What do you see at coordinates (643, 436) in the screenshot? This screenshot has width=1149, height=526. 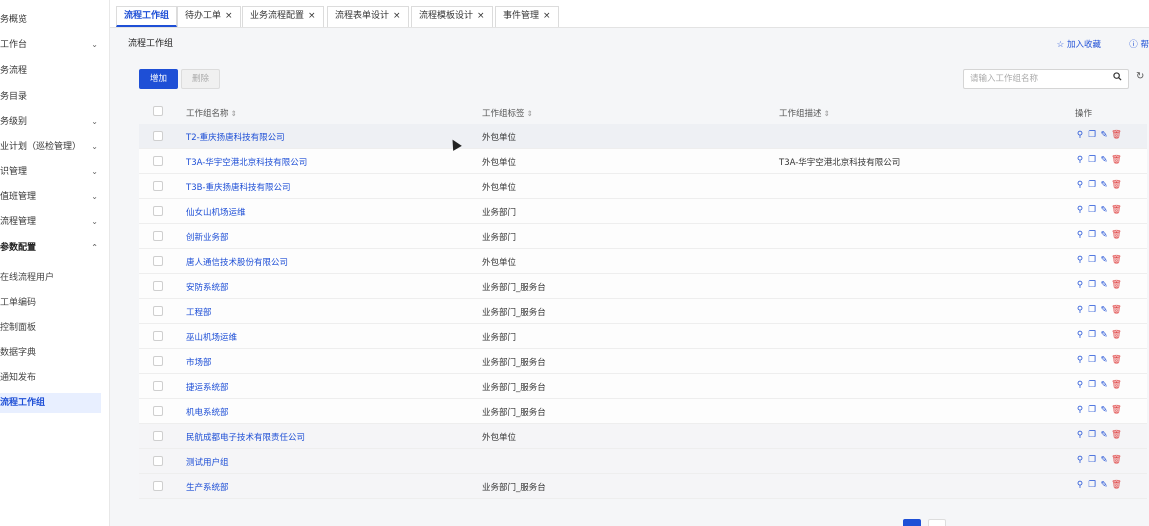 I see `table-row: 民航成都电子技术有限责任公司 外包单位 ⚲ ❐ ✎ 🗑` at bounding box center [643, 436].